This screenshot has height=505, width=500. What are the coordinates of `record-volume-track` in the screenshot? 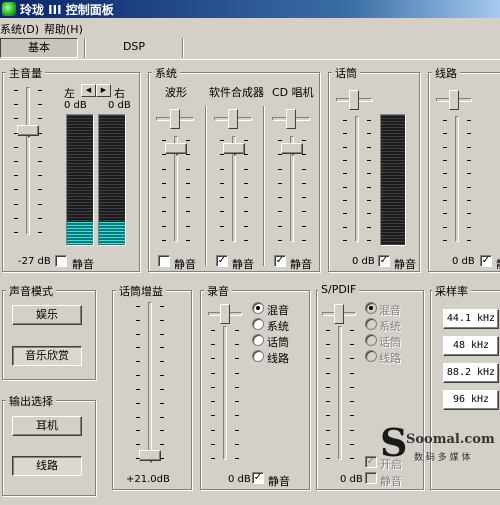 It's located at (225, 393).